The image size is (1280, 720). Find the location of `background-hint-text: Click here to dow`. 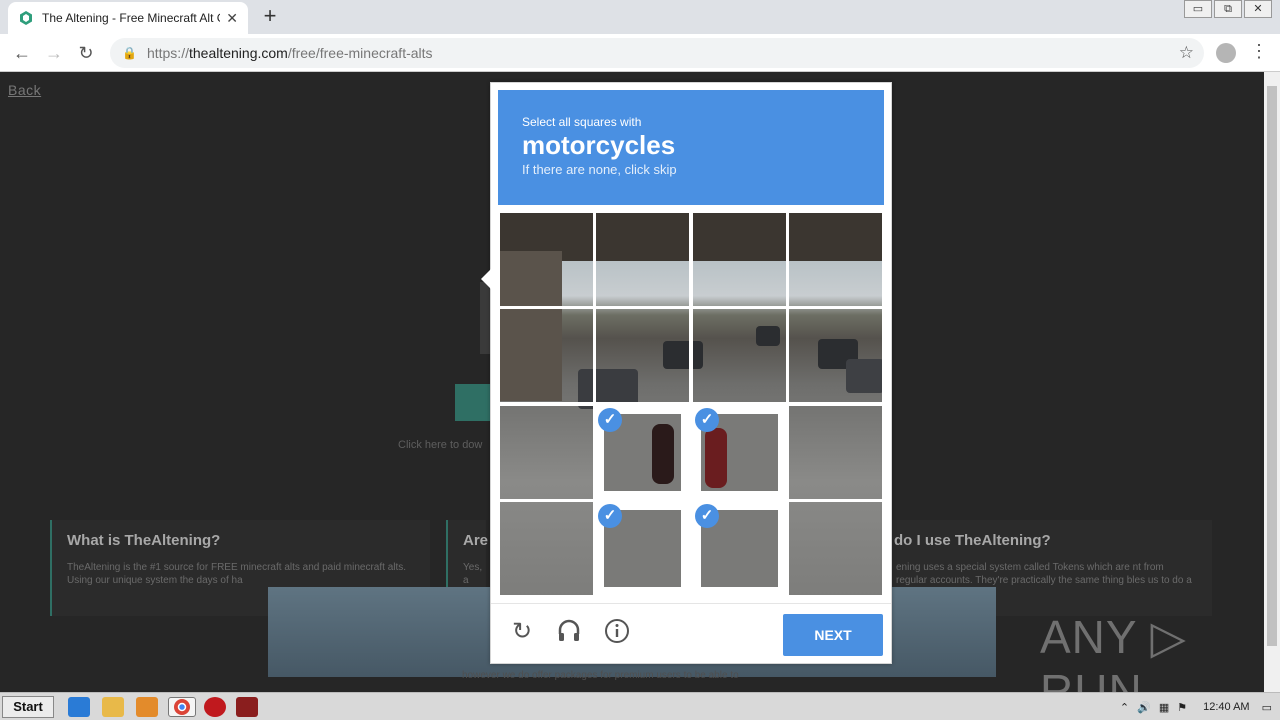

background-hint-text: Click here to dow is located at coordinates (440, 445).